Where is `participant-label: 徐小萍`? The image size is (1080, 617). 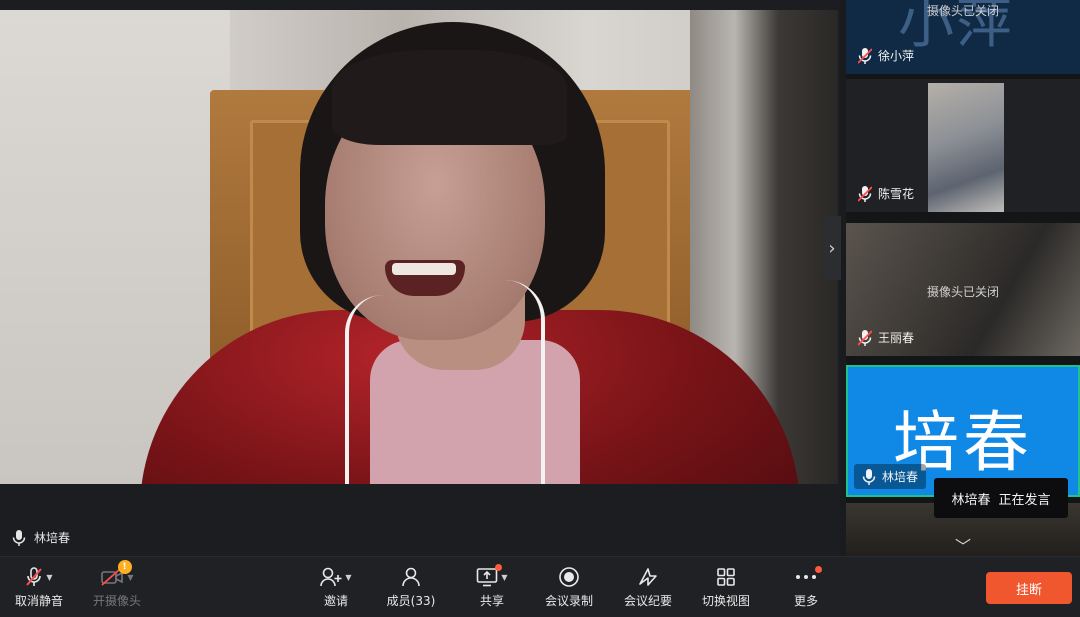 participant-label: 徐小萍 is located at coordinates (886, 55).